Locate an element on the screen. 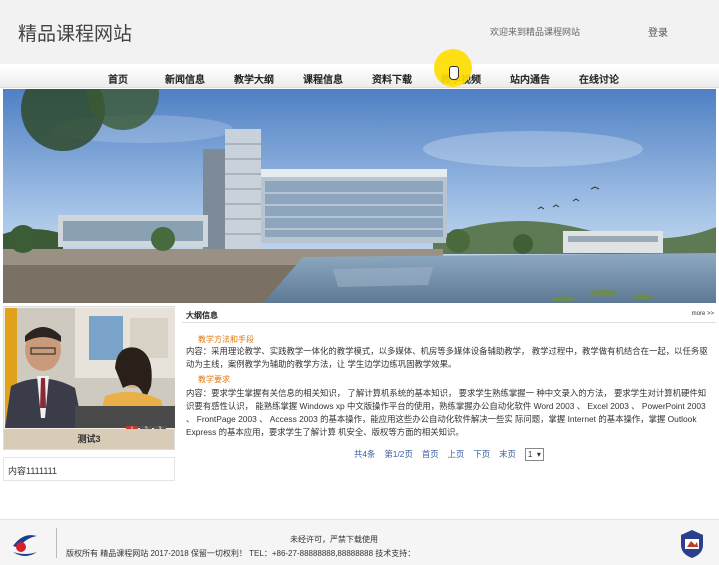 The width and height of the screenshot is (719, 565). nav-item-courses: 课程信息 is located at coordinates (323, 78).